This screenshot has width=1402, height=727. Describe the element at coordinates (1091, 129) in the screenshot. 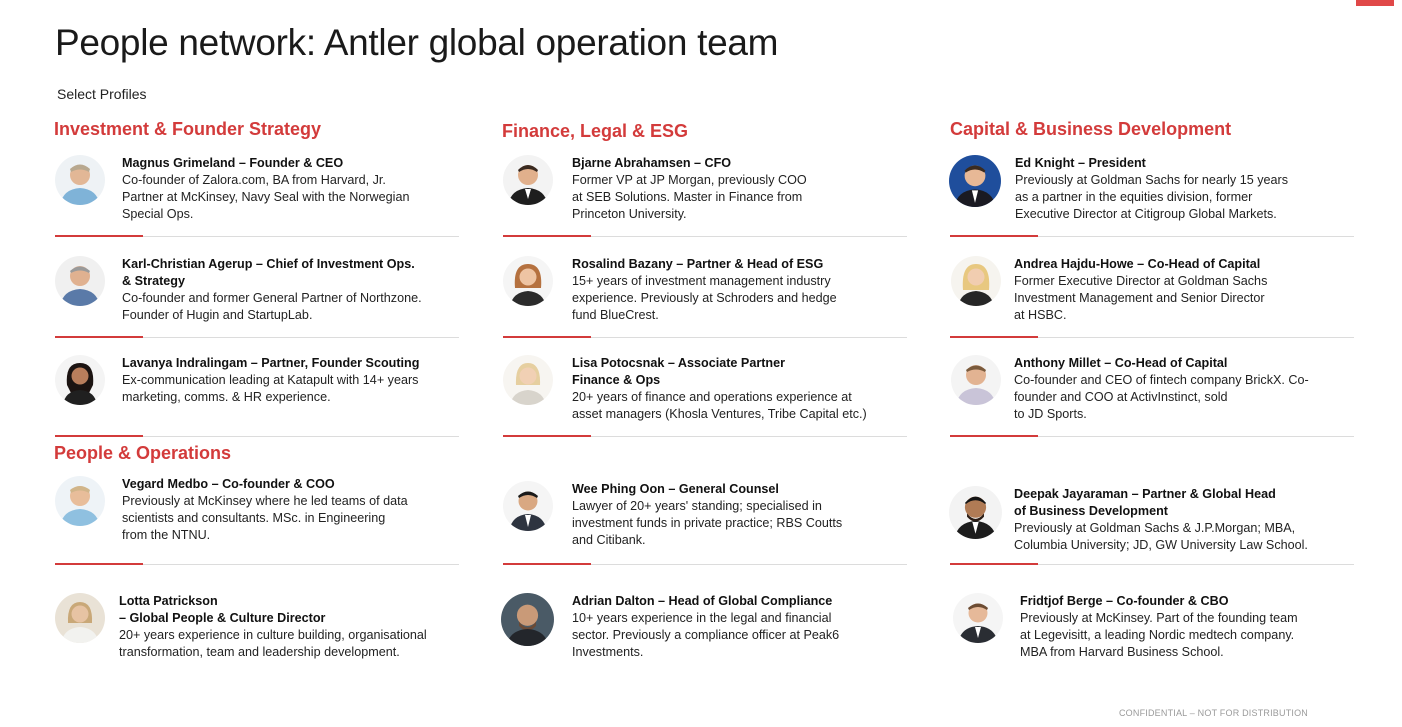

I see `section-heading-capital: Capital & Business Development` at that location.